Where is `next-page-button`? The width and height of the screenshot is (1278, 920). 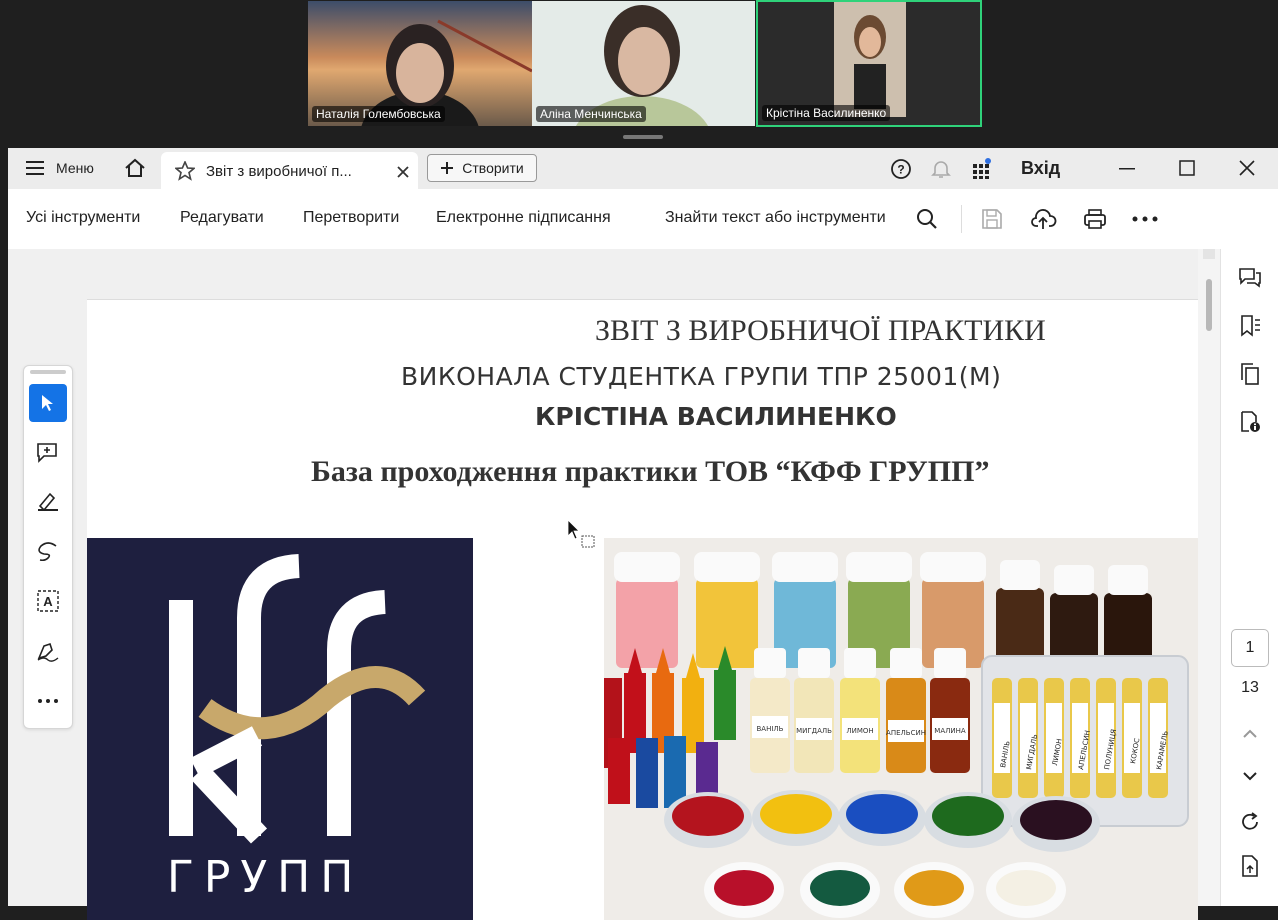
next-page-button is located at coordinates (1250, 776).